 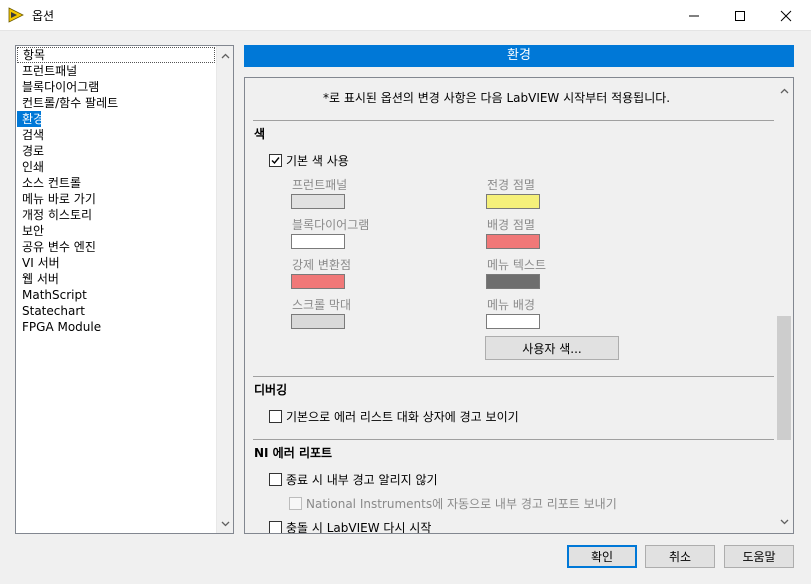 I want to click on category-item-statechart: Statechart, so click(x=116, y=311).